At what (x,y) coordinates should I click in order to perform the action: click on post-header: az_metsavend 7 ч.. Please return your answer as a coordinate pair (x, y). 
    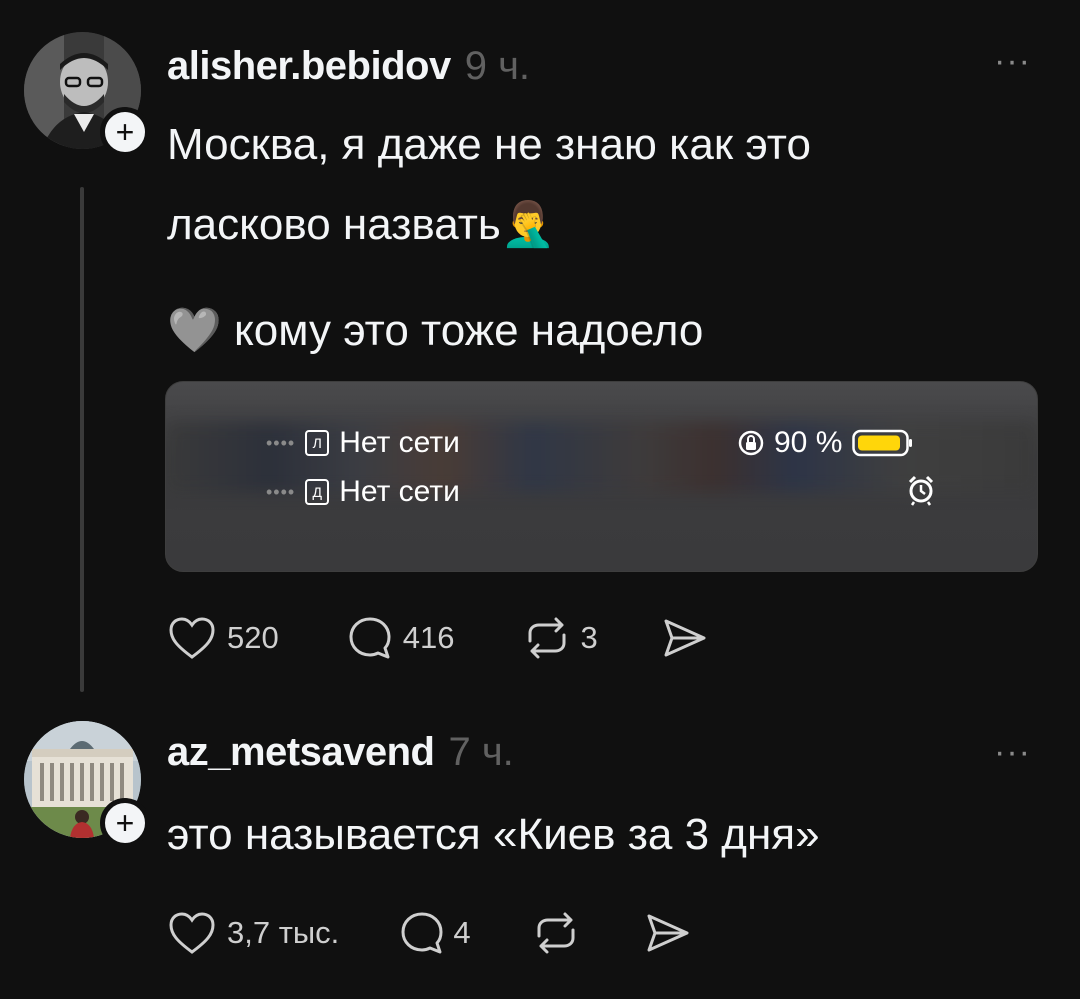
    Looking at the image, I should click on (340, 752).